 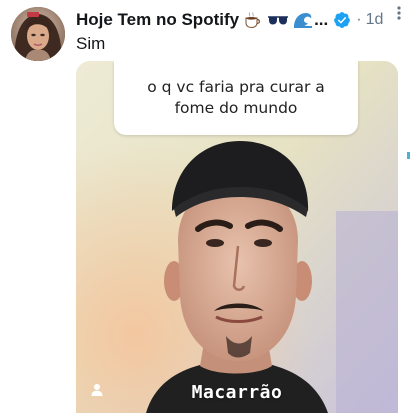 What do you see at coordinates (237, 392) in the screenshot?
I see `answer-caption: Macarrão` at bounding box center [237, 392].